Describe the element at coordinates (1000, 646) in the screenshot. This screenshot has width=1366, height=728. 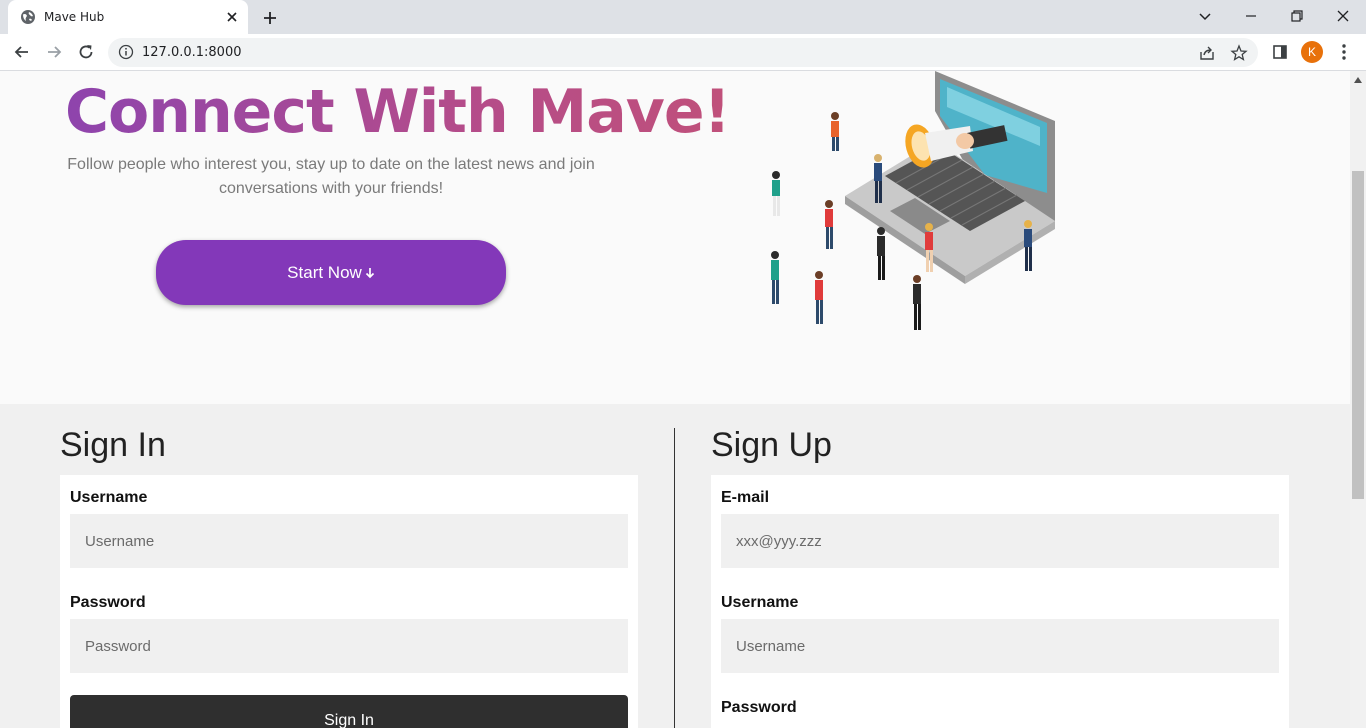
I see `sign-up-username-input` at that location.